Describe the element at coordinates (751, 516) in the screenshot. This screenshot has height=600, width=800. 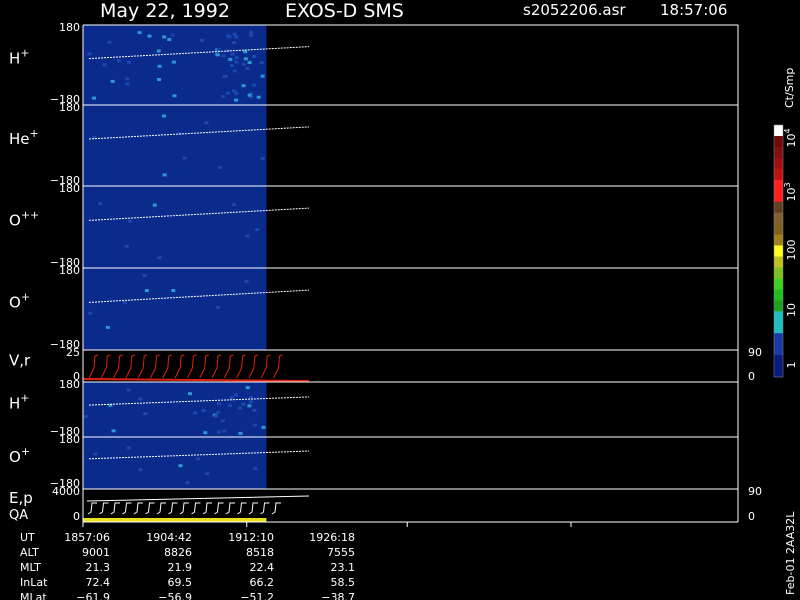
I see `ytick-right-bottom: 0` at that location.